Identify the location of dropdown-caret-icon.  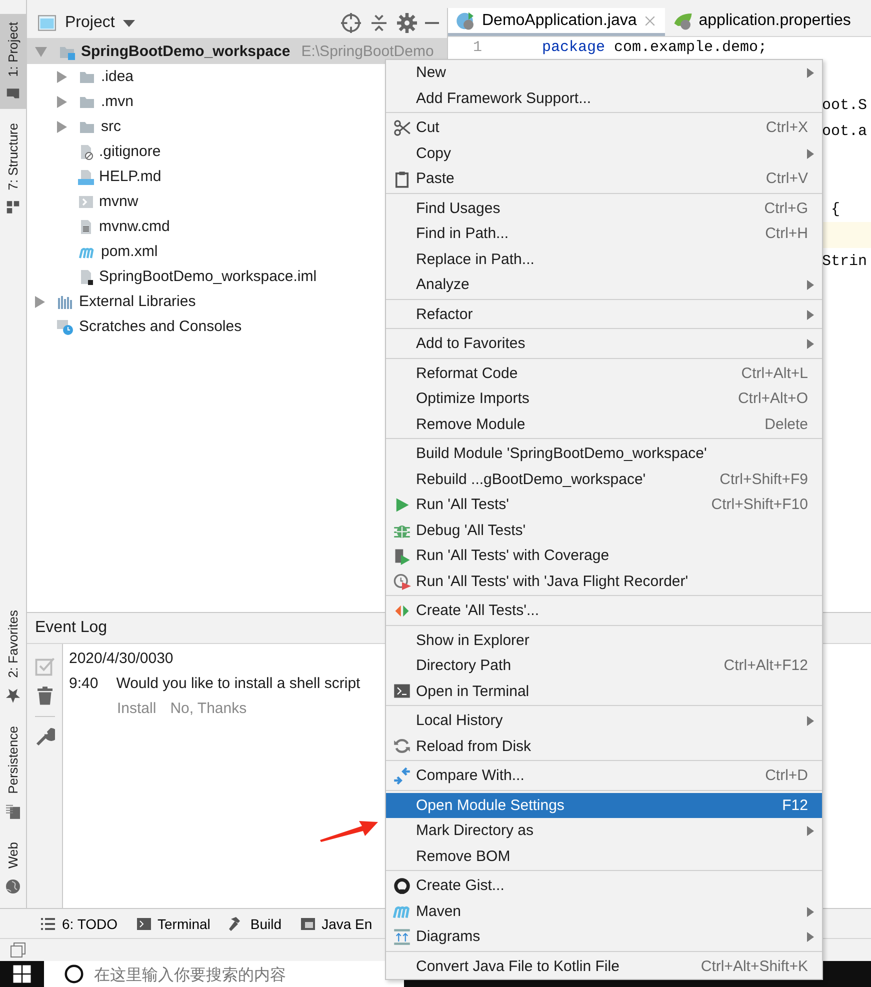
(128, 23).